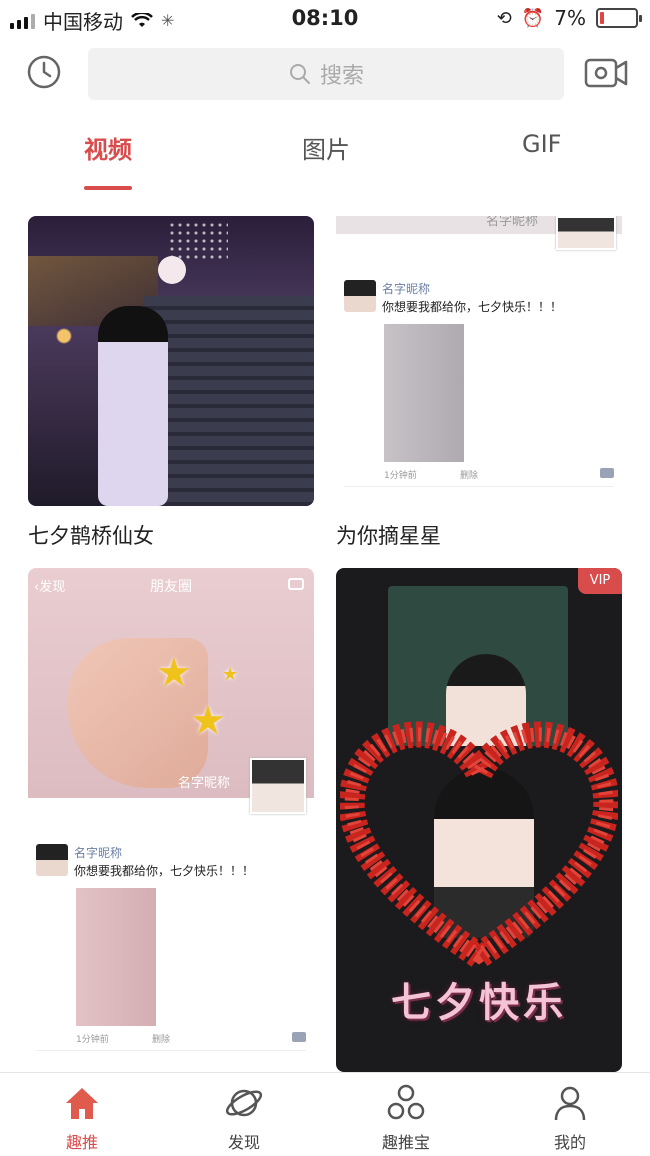  I want to click on nav-label: 我的, so click(569, 1142).